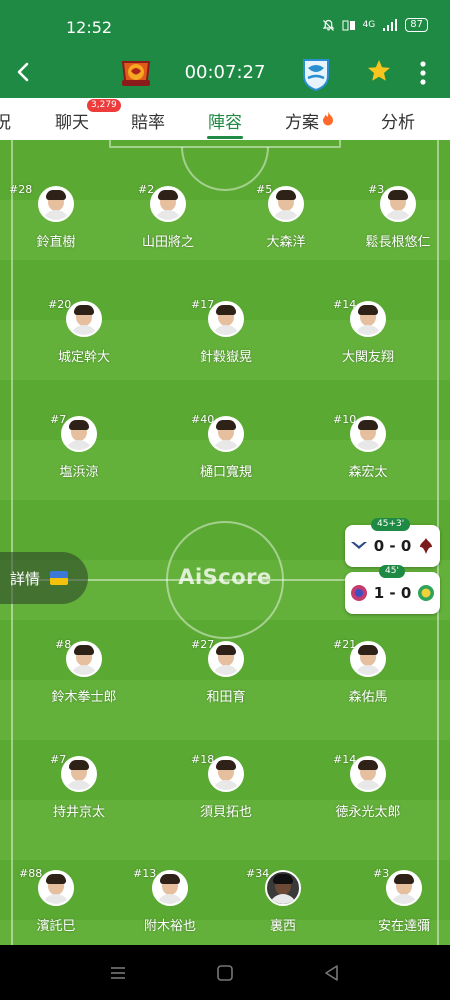 Image resolution: width=450 pixels, height=1000 pixels. I want to click on more-icon, so click(423, 73).